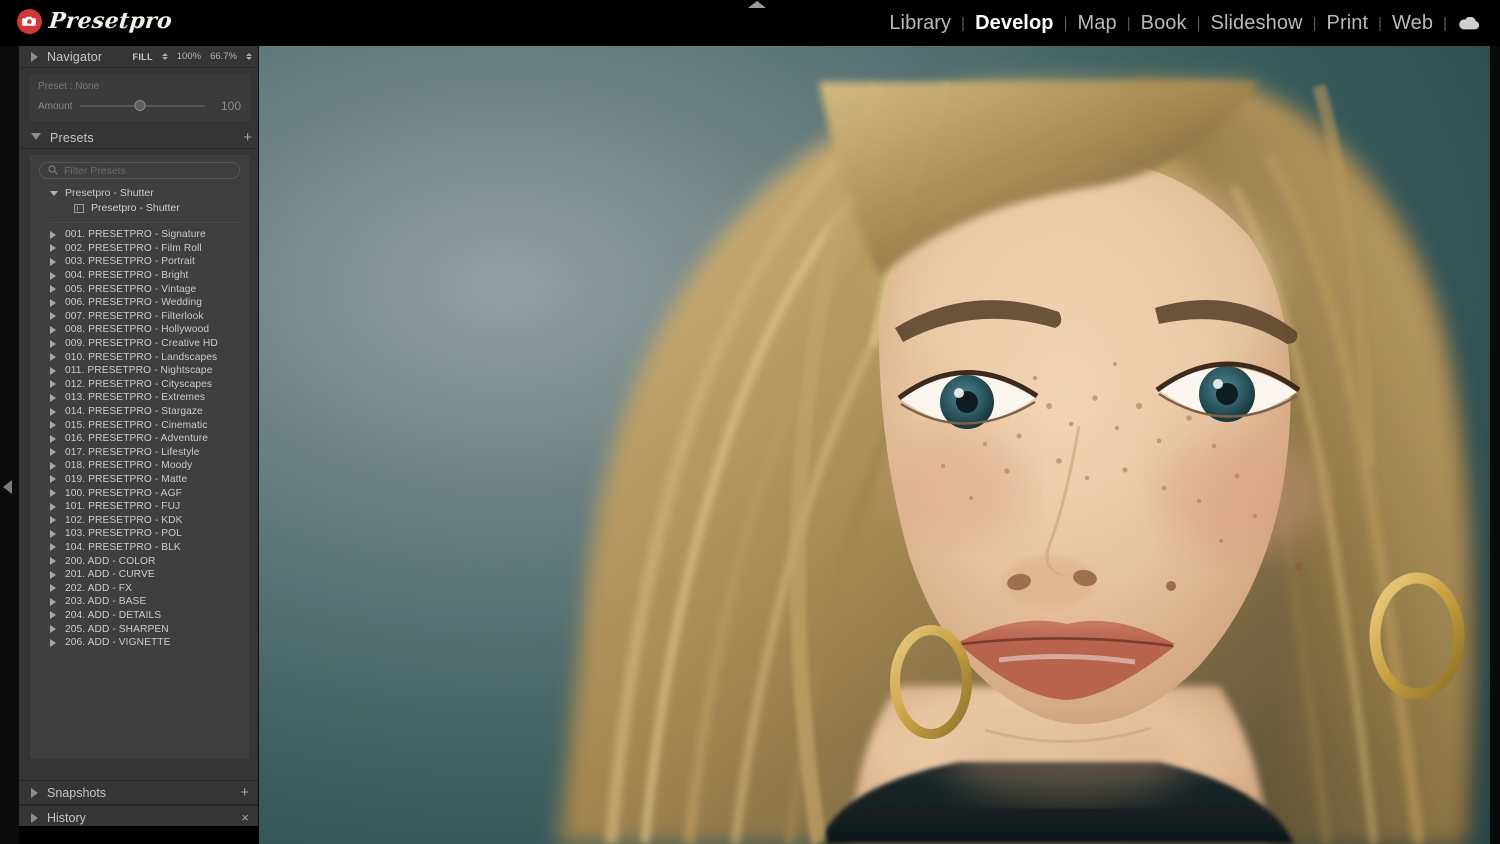 The height and width of the screenshot is (844, 1500). I want to click on preset-row: 201. ADD - CURVE, so click(139, 575).